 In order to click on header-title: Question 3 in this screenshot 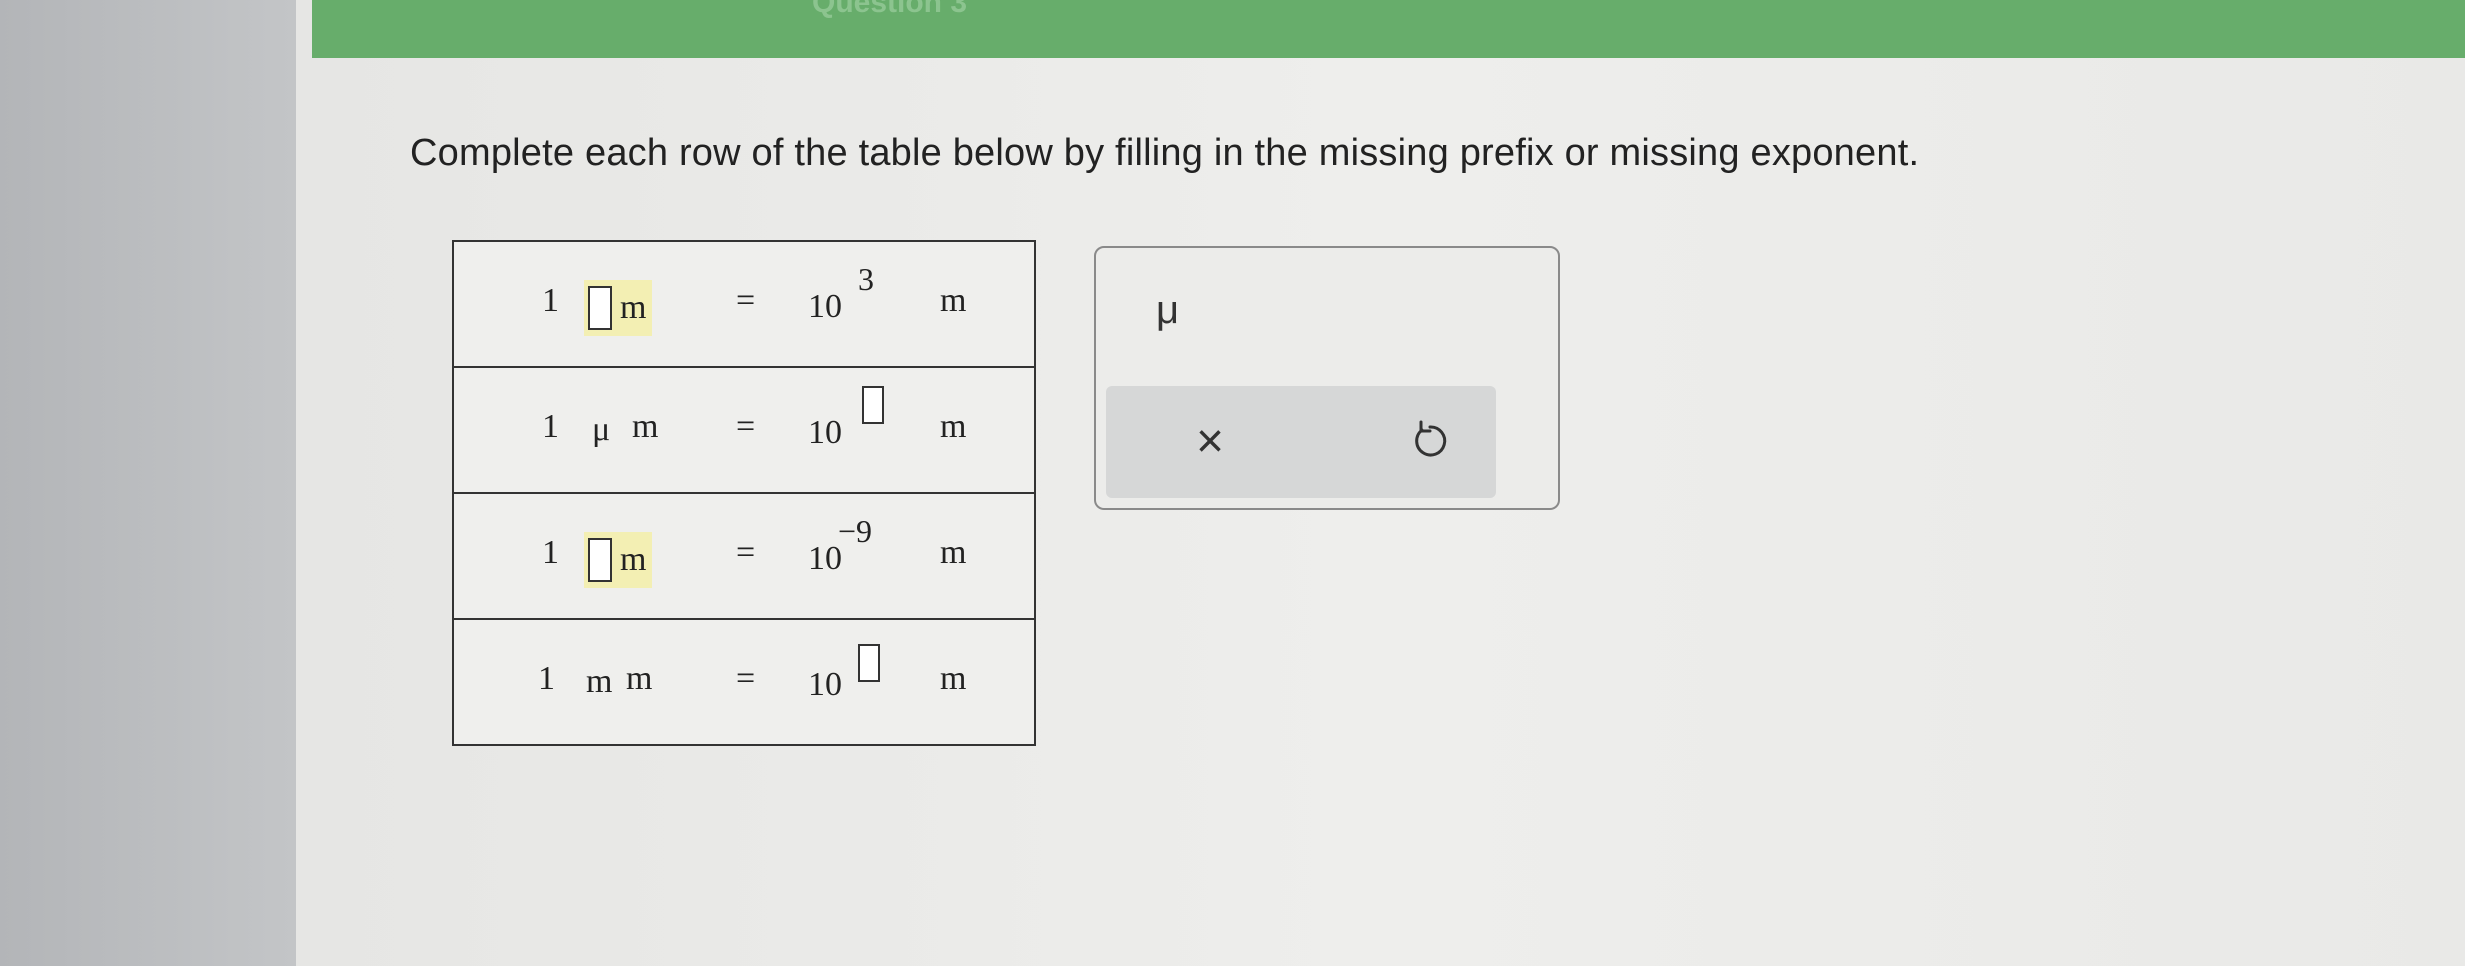, I will do `click(890, 9)`.